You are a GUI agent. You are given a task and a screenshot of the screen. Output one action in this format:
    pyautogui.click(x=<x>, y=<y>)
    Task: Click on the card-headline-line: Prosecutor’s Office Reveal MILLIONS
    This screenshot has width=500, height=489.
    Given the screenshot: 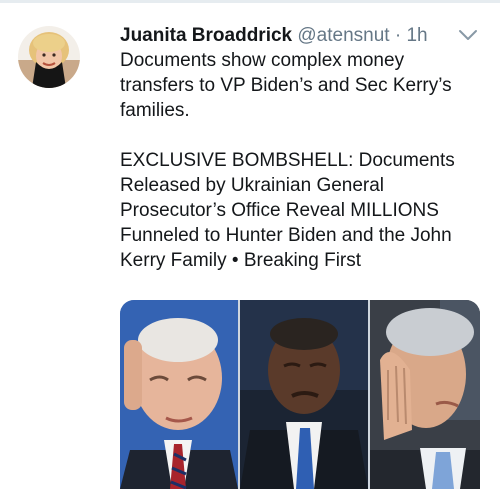 What is the action you would take?
    pyautogui.click(x=279, y=210)
    